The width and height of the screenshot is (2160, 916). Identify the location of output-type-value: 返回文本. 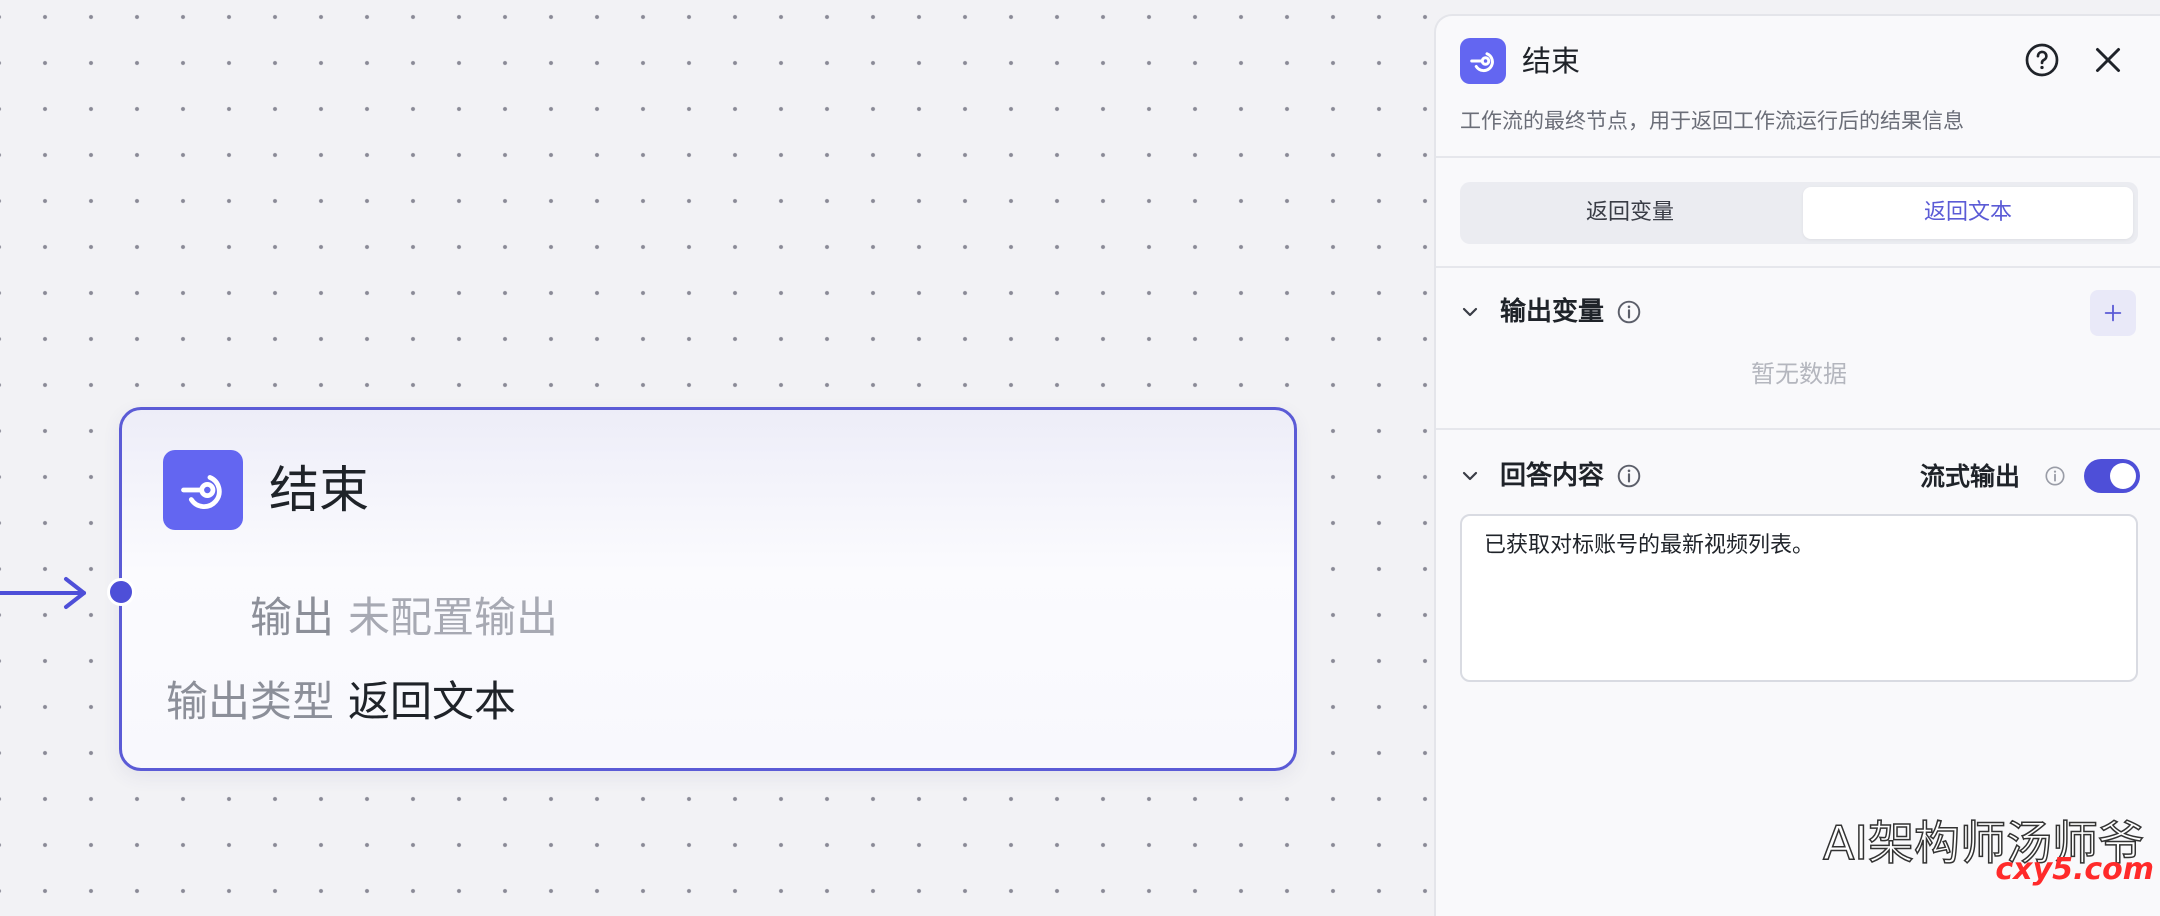
(432, 701).